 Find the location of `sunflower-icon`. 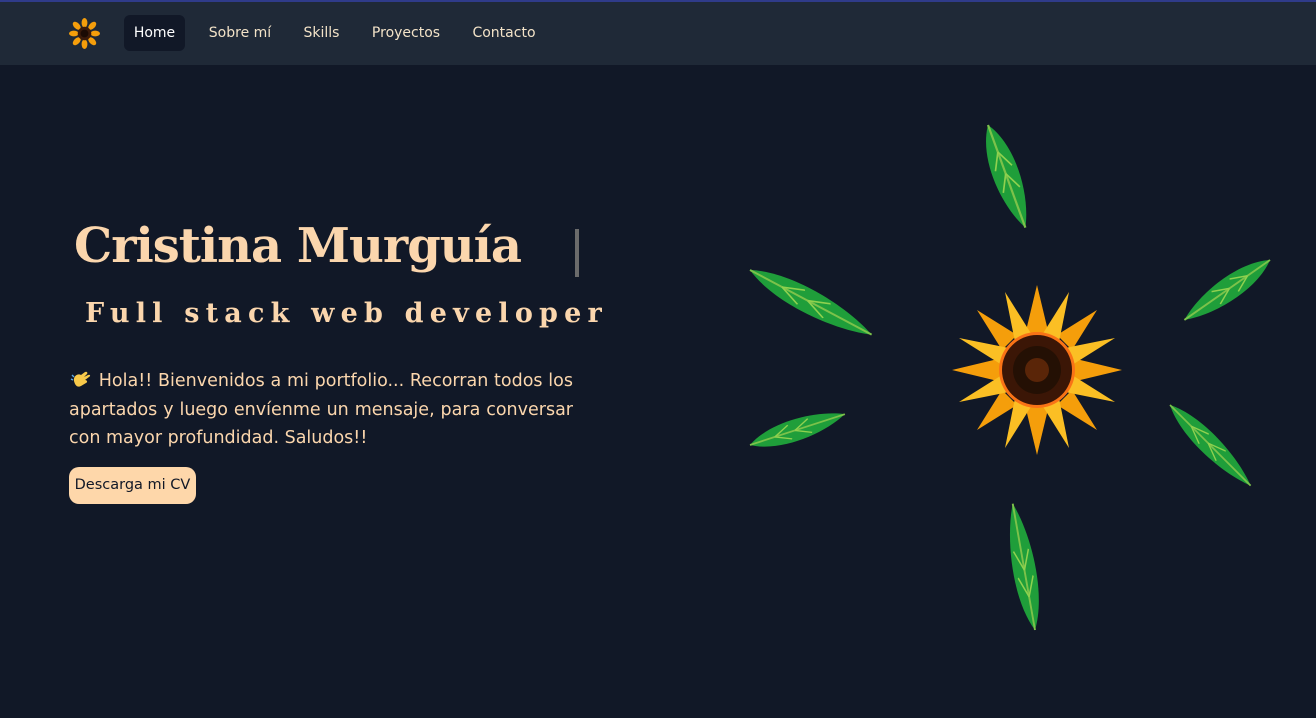

sunflower-icon is located at coordinates (84, 33).